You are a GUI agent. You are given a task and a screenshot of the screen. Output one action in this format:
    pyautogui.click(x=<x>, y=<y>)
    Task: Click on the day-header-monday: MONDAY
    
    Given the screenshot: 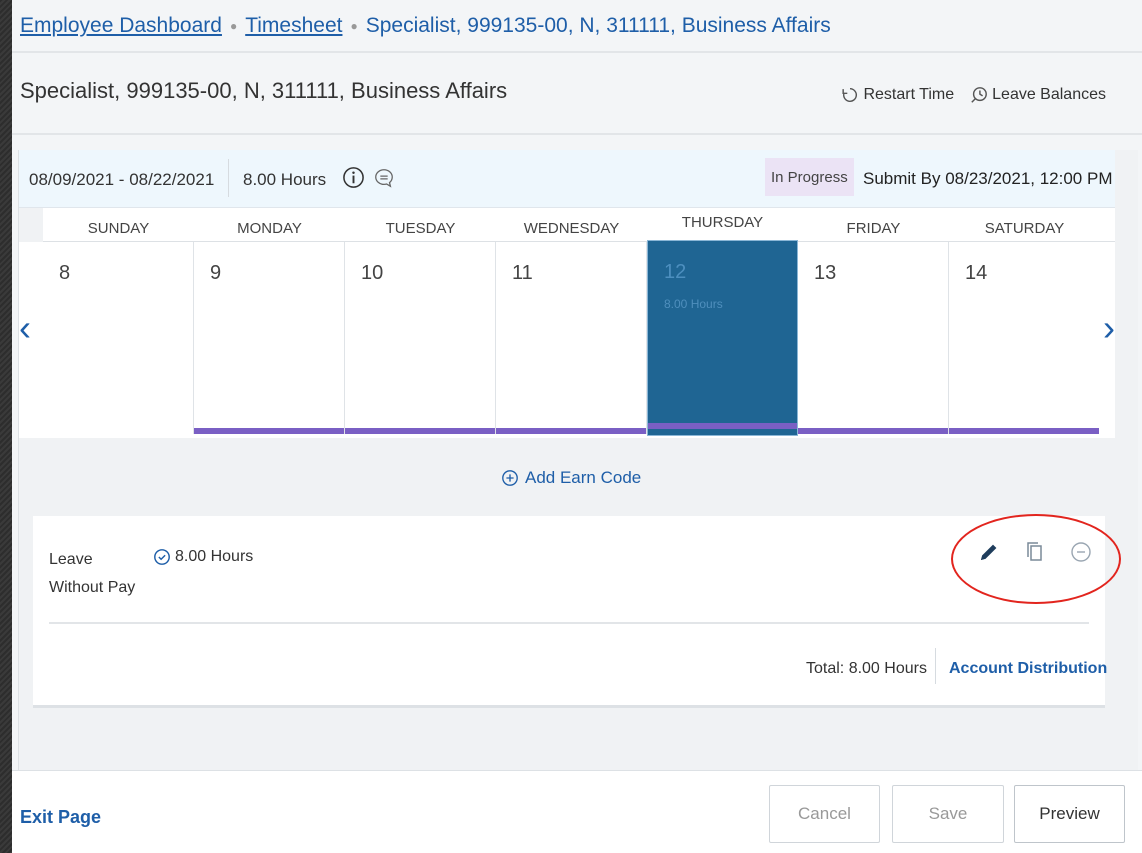 What is the action you would take?
    pyautogui.click(x=269, y=228)
    